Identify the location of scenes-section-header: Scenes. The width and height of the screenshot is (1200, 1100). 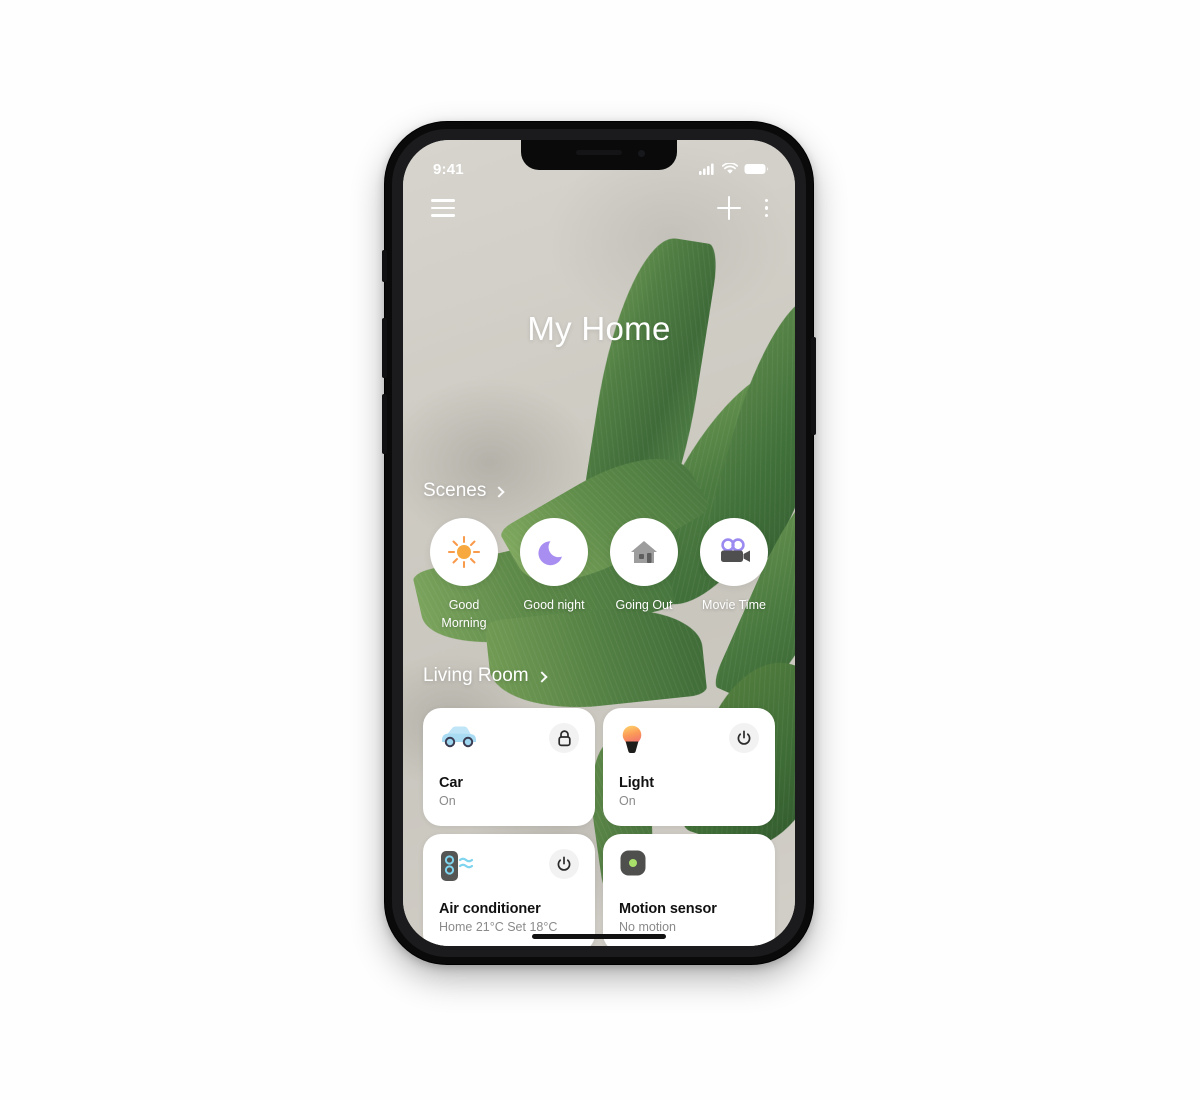
(609, 491).